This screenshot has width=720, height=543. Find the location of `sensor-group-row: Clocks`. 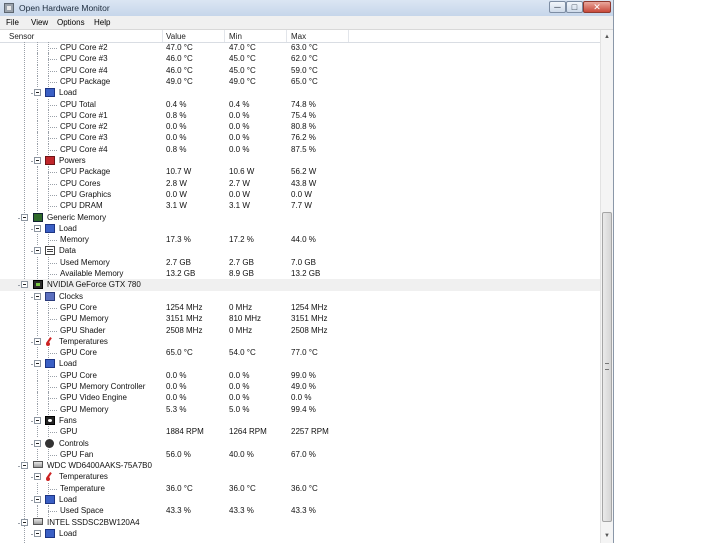

sensor-group-row: Clocks is located at coordinates (300, 296).